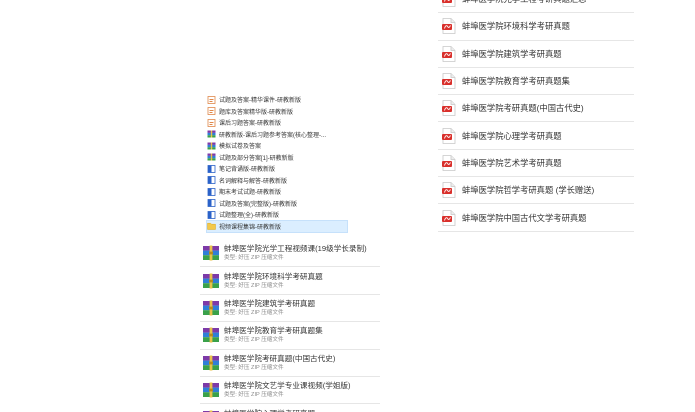  I want to click on file-list-item: 名词解释与解答-研教新版, so click(277, 181).